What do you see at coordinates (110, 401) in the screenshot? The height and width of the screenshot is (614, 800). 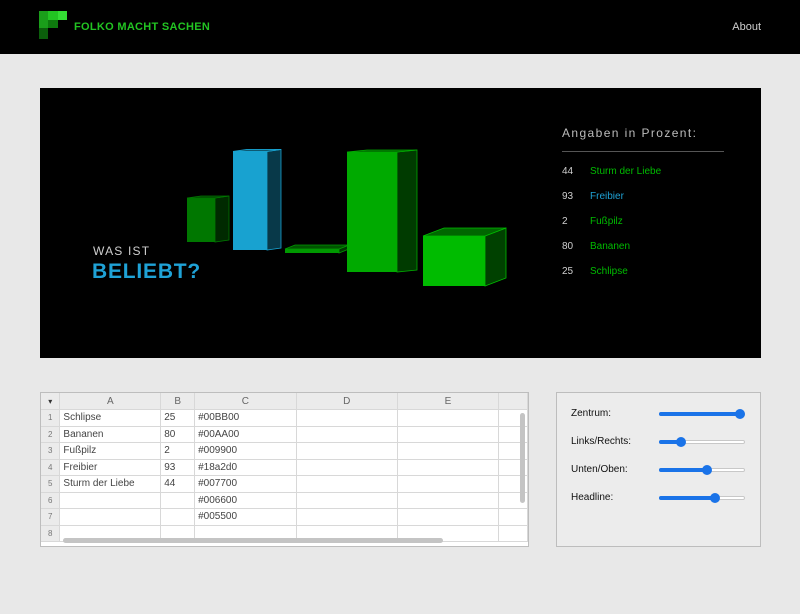 I see `column-header: A` at bounding box center [110, 401].